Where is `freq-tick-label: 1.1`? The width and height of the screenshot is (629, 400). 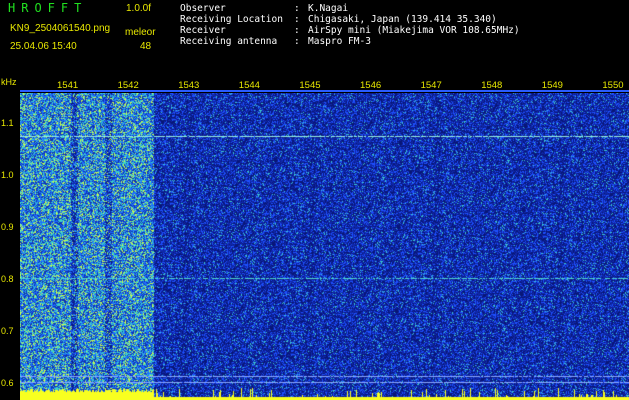
freq-tick-label: 1.1 is located at coordinates (7, 123).